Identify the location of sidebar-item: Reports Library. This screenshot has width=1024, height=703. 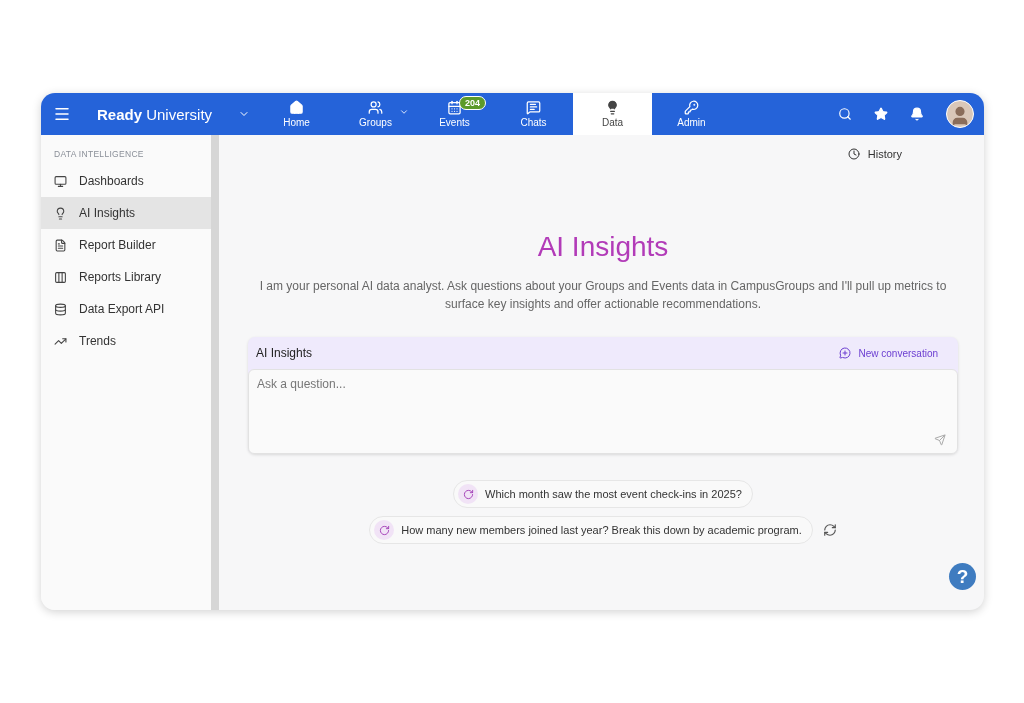
(126, 277).